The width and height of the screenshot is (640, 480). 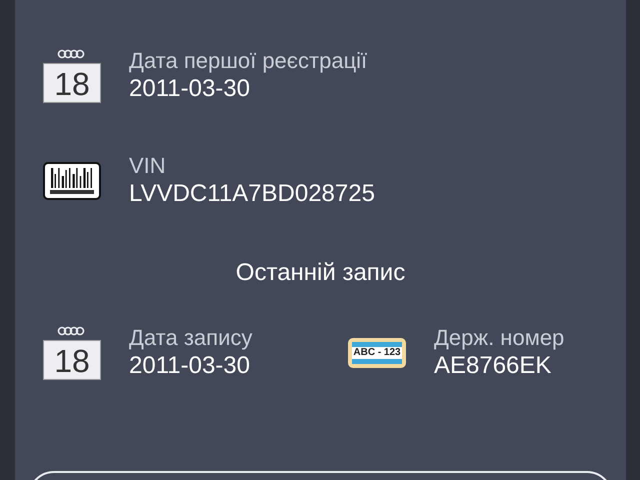 I want to click on field-label: Дата першої реєстрації, so click(x=248, y=61).